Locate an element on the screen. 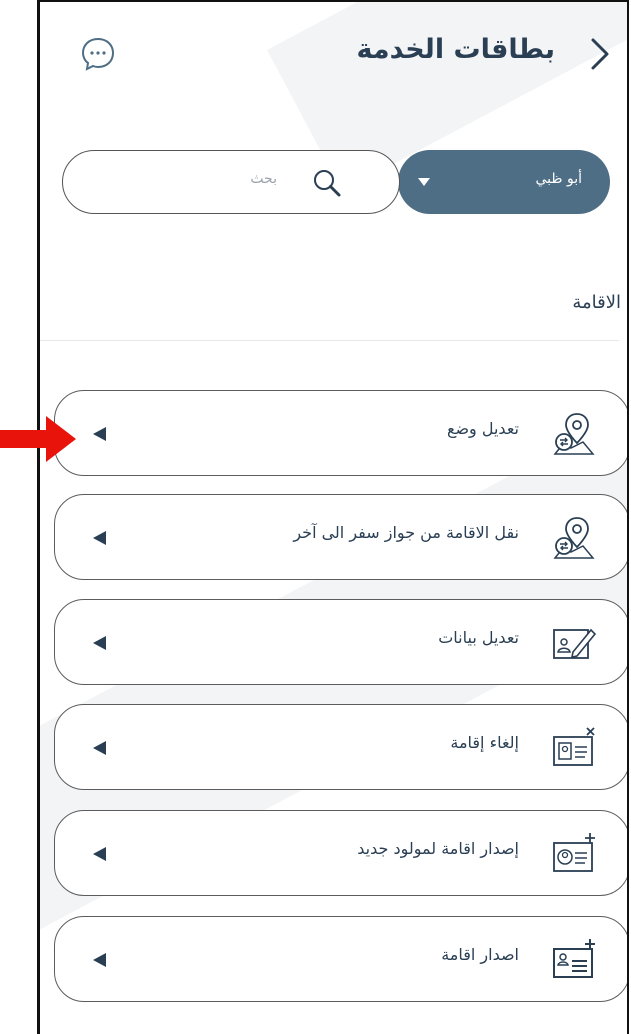  service-label: نقل الاقامة من جواز سفر الى آخر is located at coordinates (406, 532).